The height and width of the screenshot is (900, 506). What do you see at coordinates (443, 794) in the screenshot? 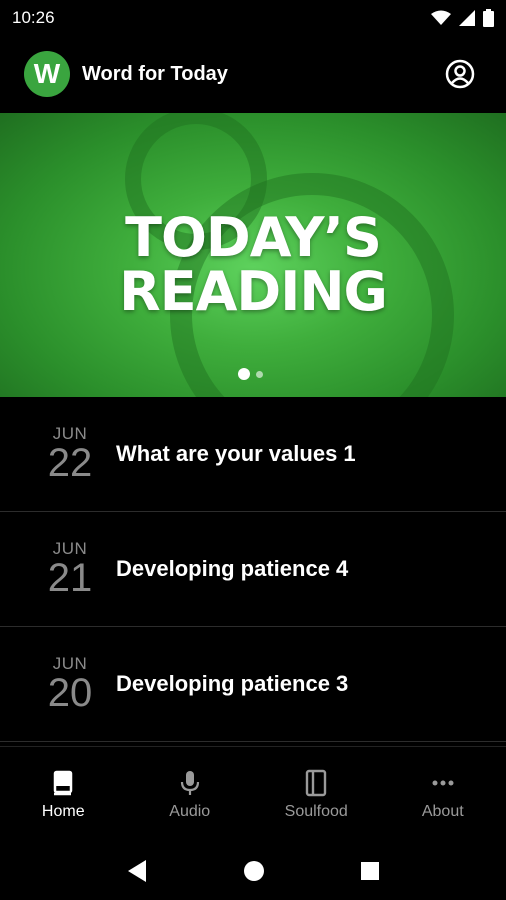
I see `nav-about: About` at bounding box center [443, 794].